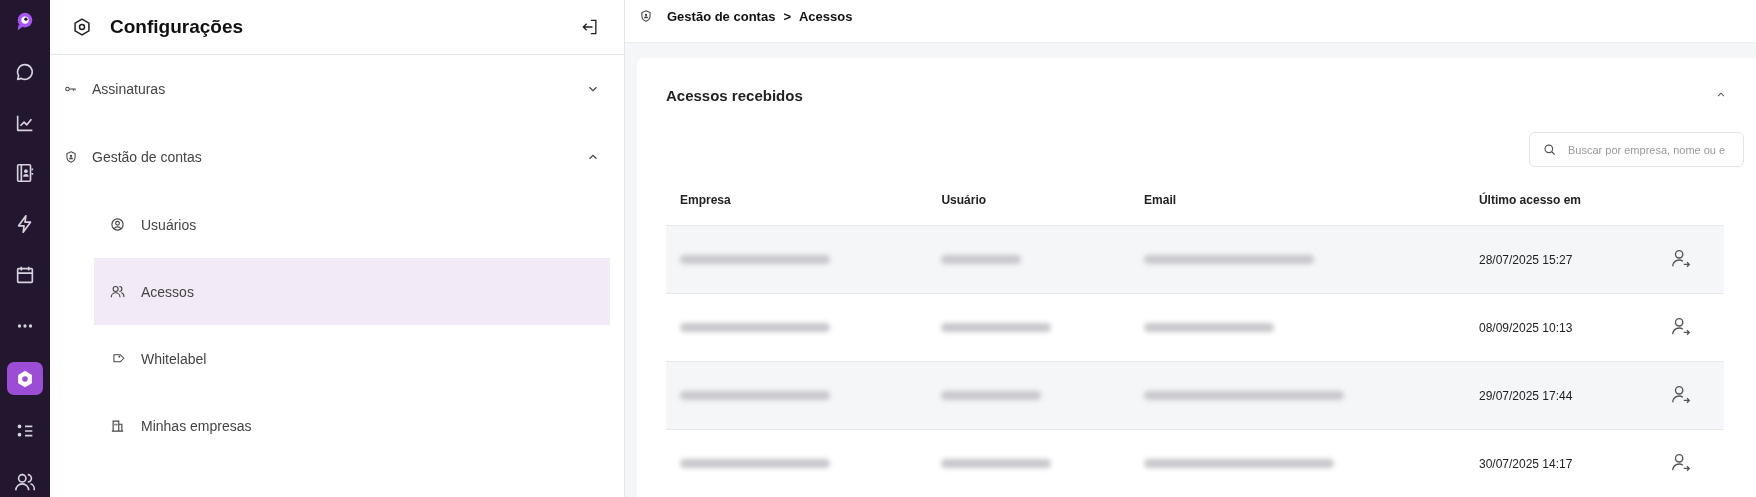 Image resolution: width=1756 pixels, height=497 pixels. Describe the element at coordinates (721, 16) in the screenshot. I see `breadcrumb-link: Gestão de contas` at that location.